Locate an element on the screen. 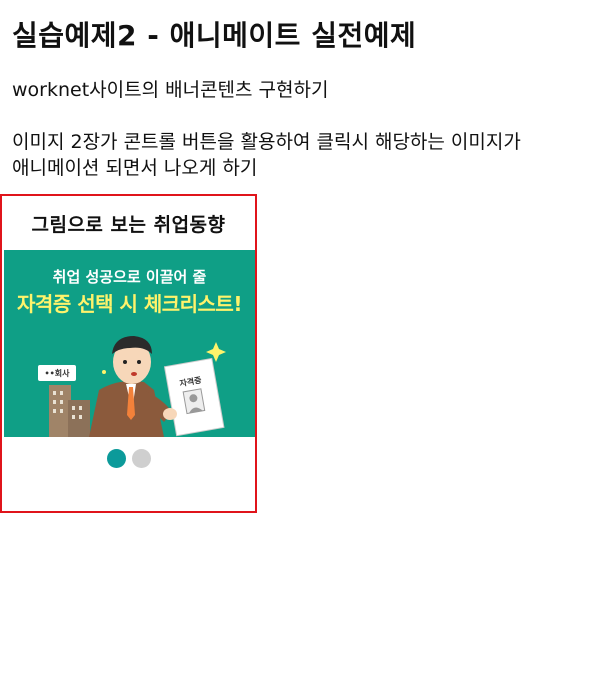 This screenshot has width=597, height=678. description-line-1: worknet사이트의 배너콘텐츠 구현하기 is located at coordinates (170, 90).